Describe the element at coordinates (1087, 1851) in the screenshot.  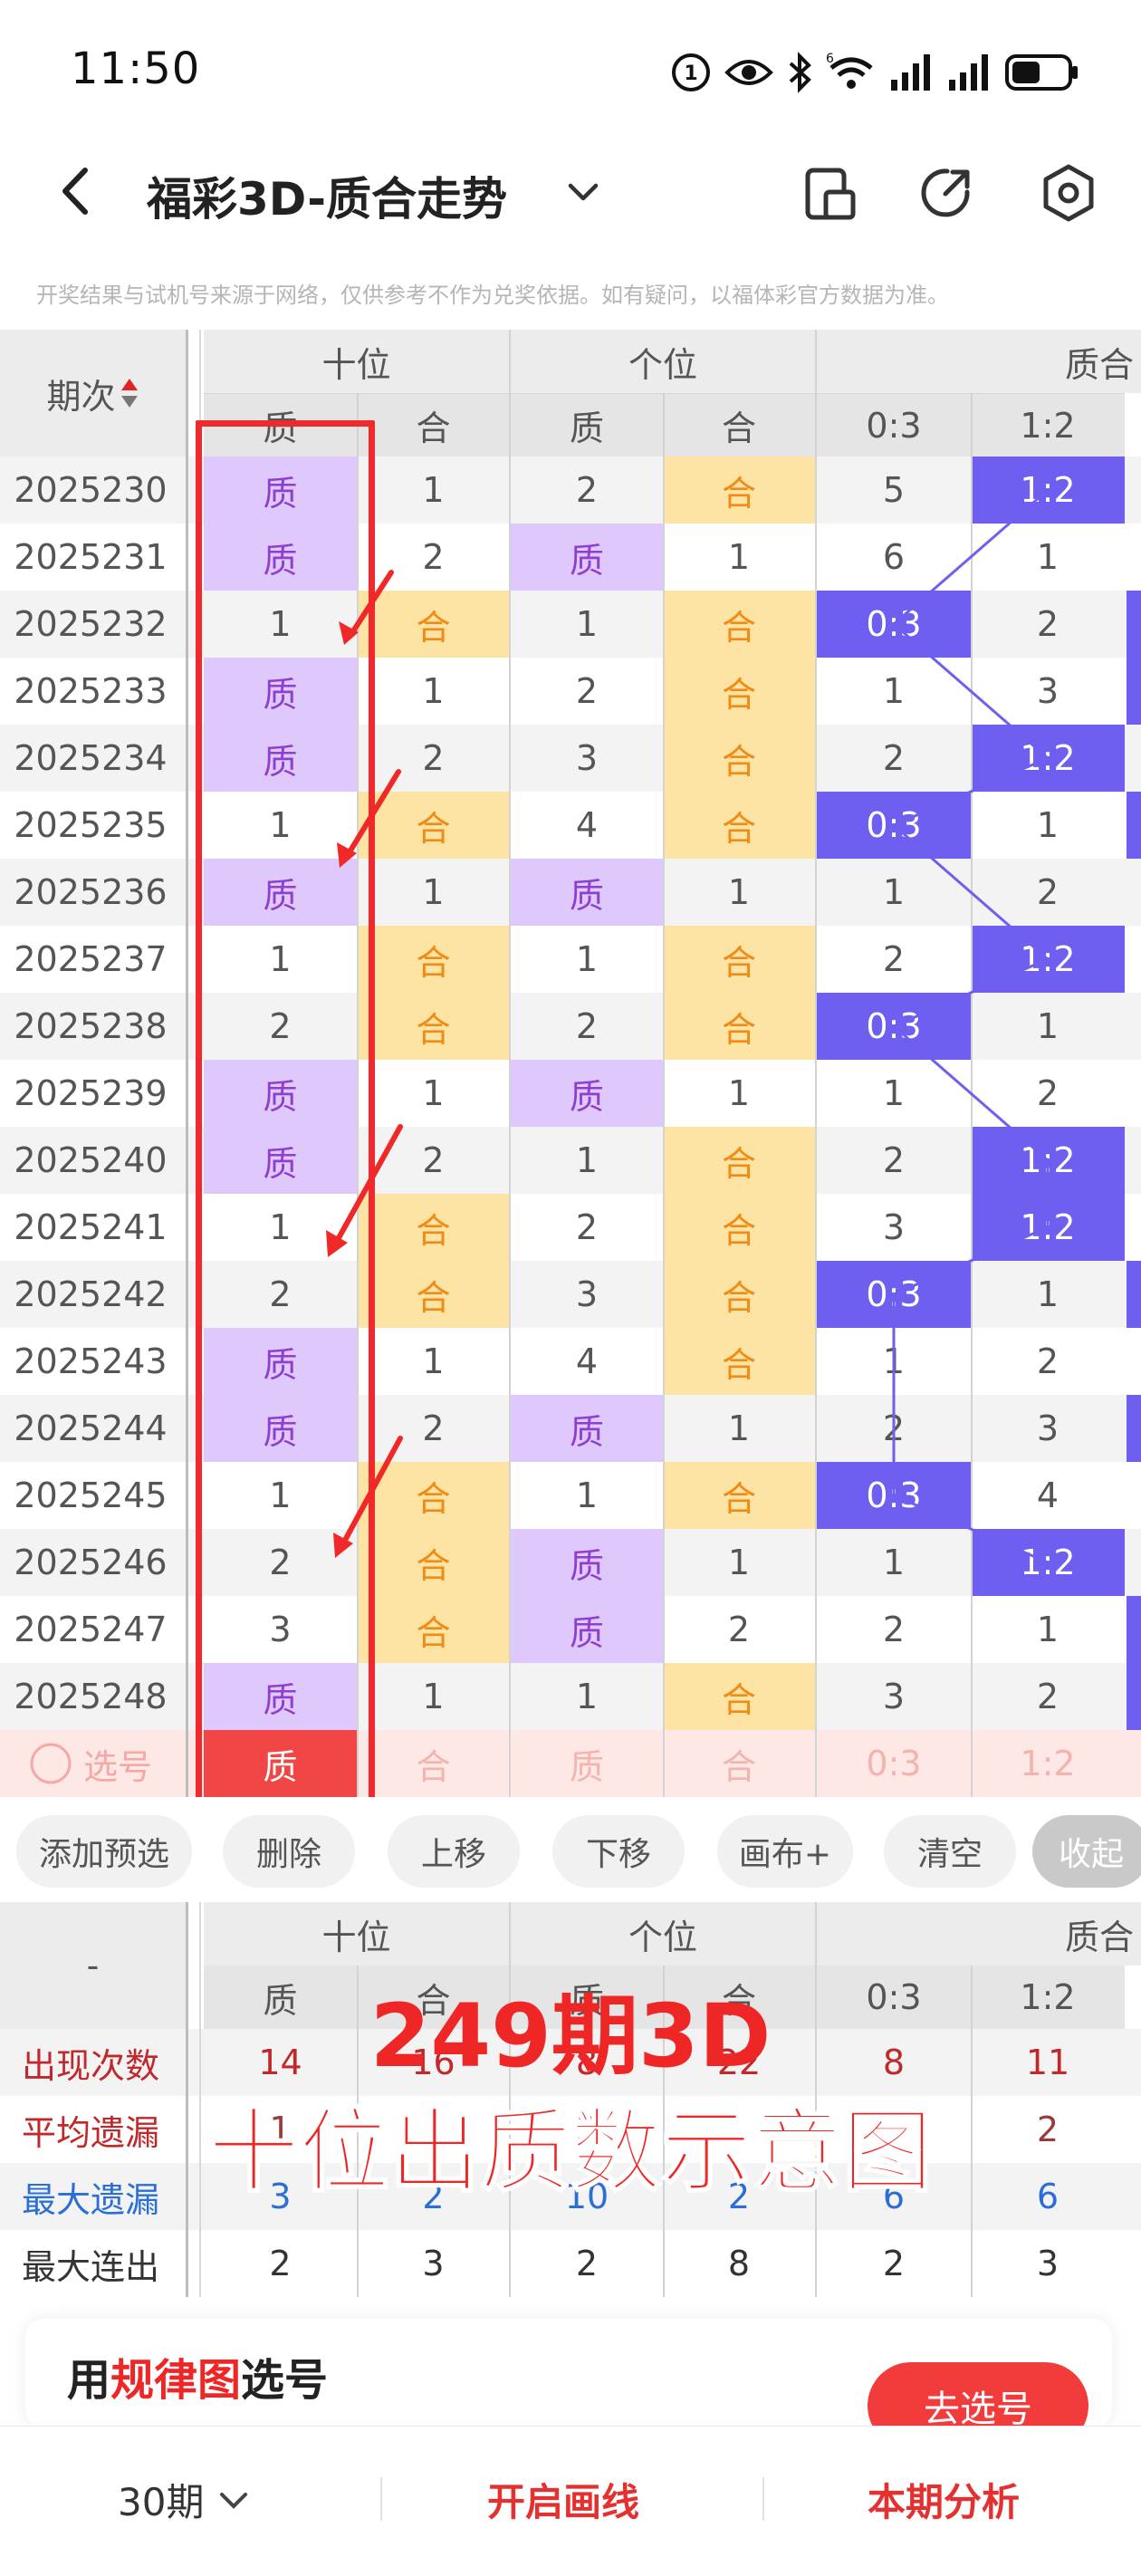
I see `collapse-button: 收起` at that location.